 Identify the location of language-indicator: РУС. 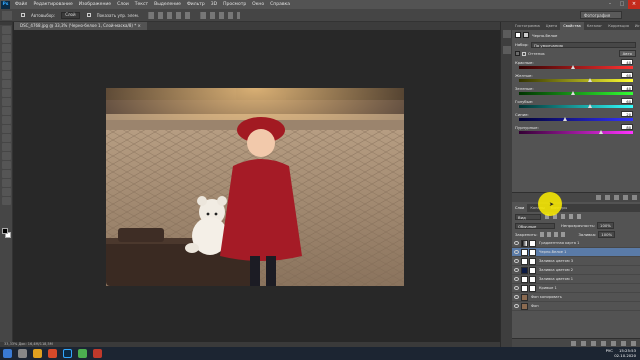
(609, 350).